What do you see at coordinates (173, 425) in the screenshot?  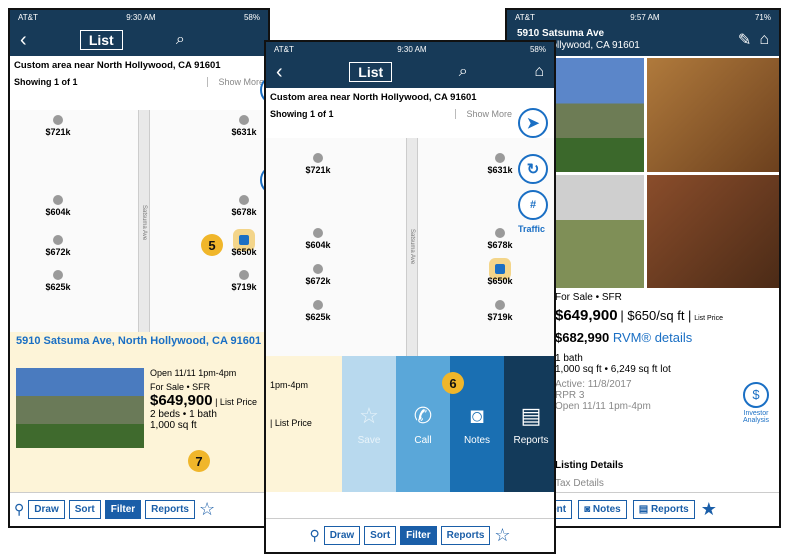 I see `square-feet: 1,000 sq ft` at bounding box center [173, 425].